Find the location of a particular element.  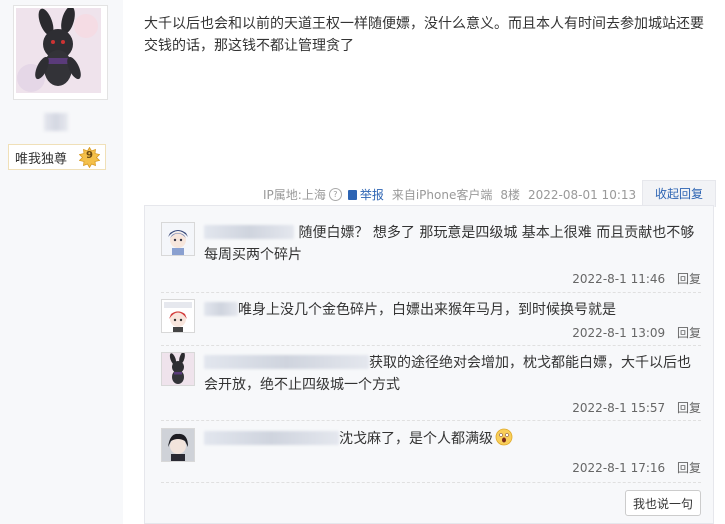

post-source: 来自iPhone客户端 is located at coordinates (442, 195).